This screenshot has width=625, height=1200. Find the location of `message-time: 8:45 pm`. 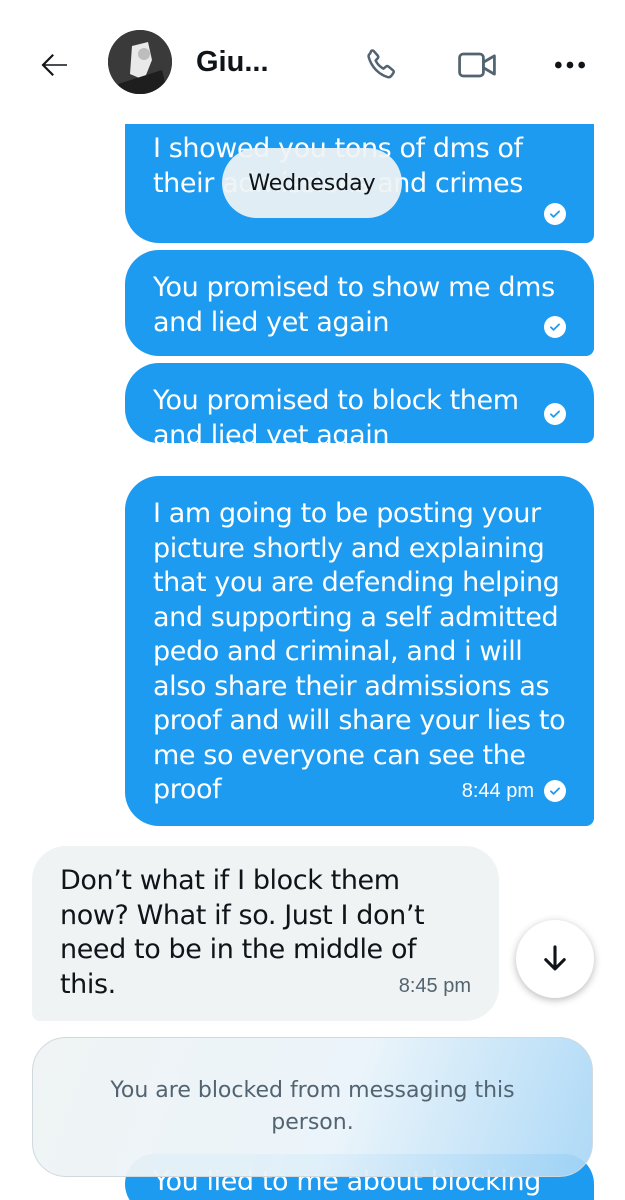

message-time: 8:45 pm is located at coordinates (434, 985).